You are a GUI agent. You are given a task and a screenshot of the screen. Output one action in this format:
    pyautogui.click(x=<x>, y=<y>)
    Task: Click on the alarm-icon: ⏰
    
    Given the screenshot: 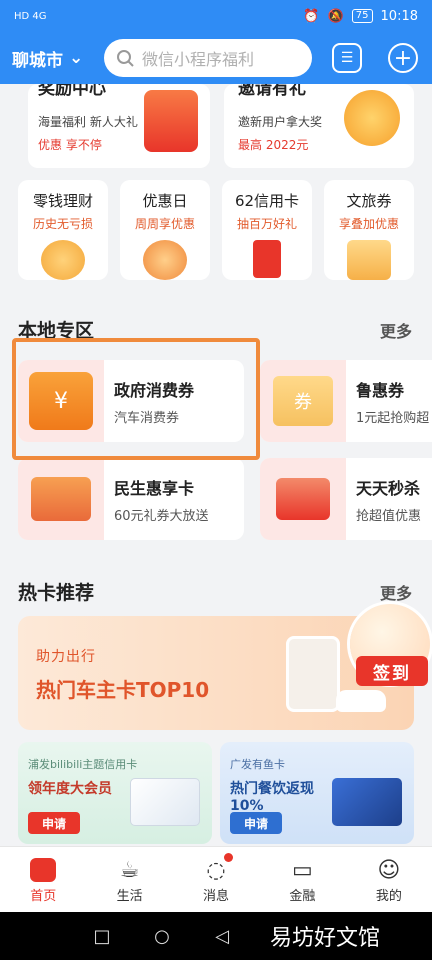 What is the action you would take?
    pyautogui.click(x=311, y=16)
    